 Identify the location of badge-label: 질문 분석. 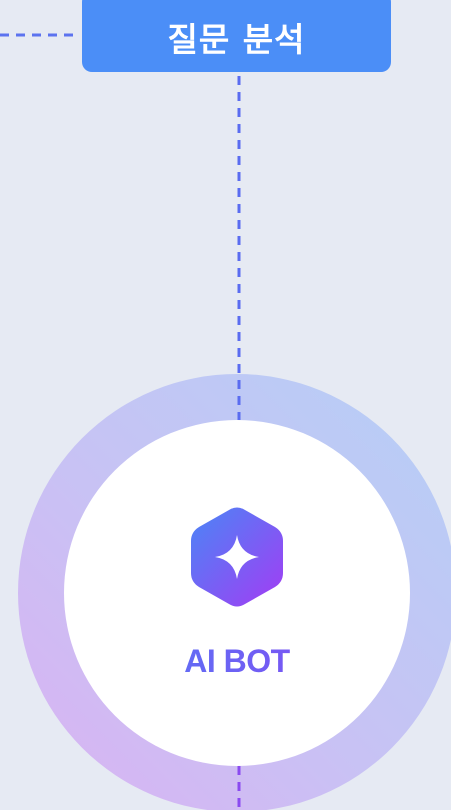
(236, 39).